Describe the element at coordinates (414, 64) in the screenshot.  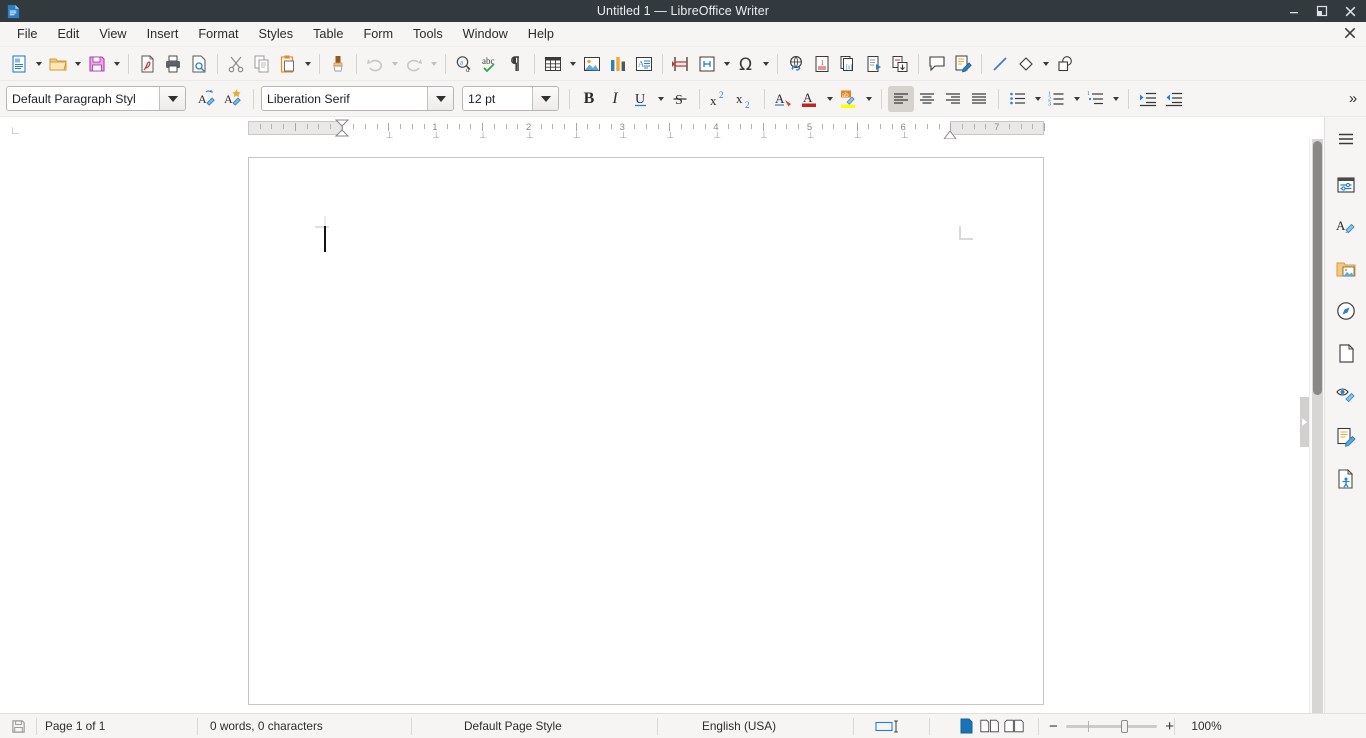
I see `redo-arrow-icon` at that location.